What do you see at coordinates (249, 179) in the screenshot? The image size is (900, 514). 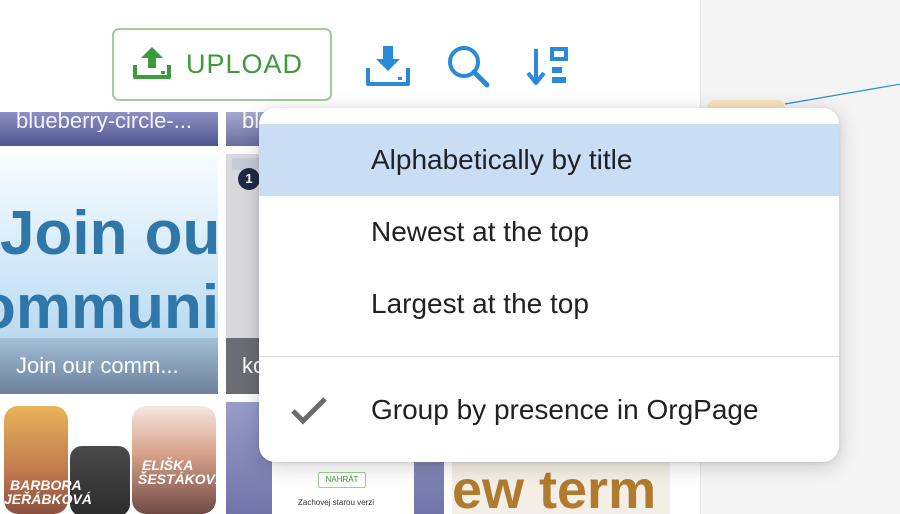 I see `thumbnail-badge: 1` at bounding box center [249, 179].